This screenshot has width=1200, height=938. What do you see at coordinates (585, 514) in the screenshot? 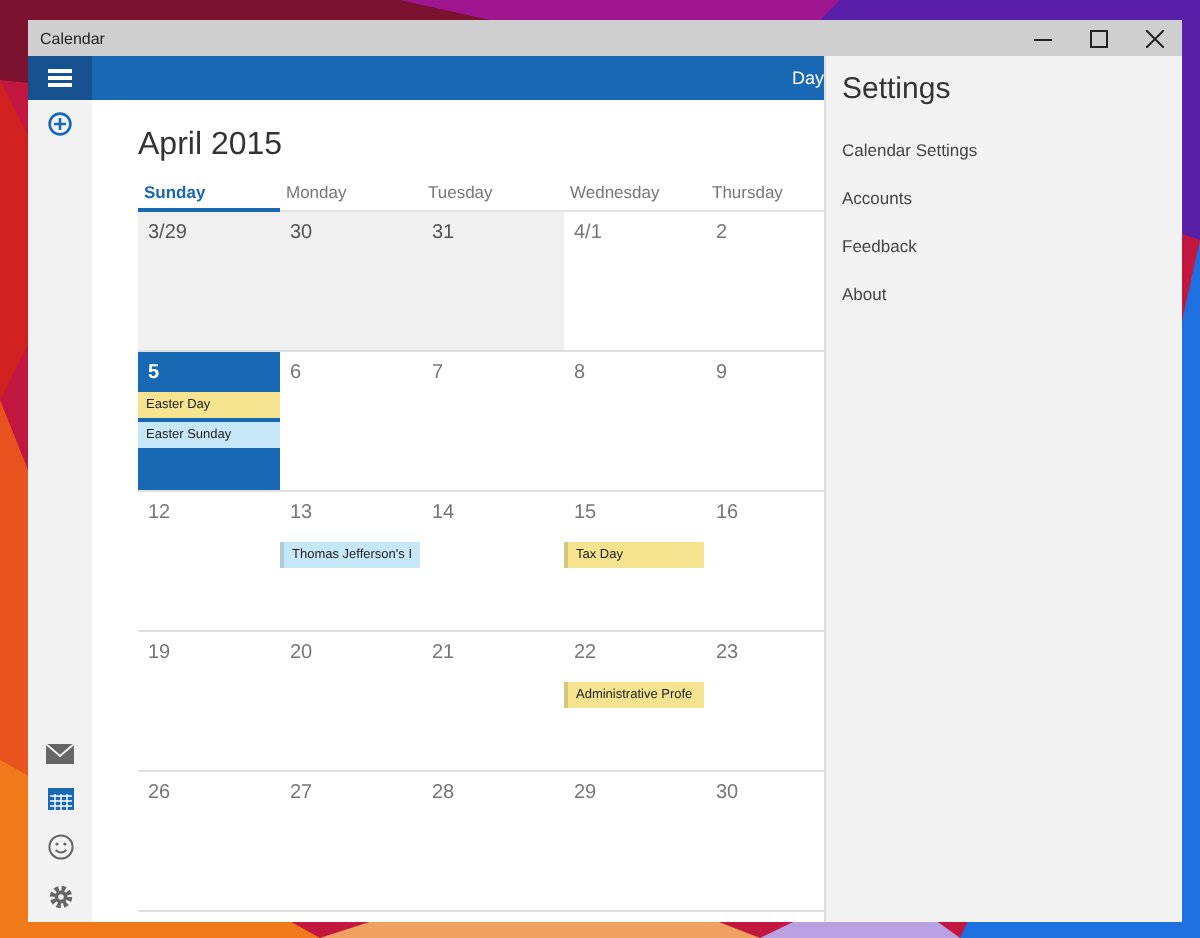
I see `date-number: 15` at bounding box center [585, 514].